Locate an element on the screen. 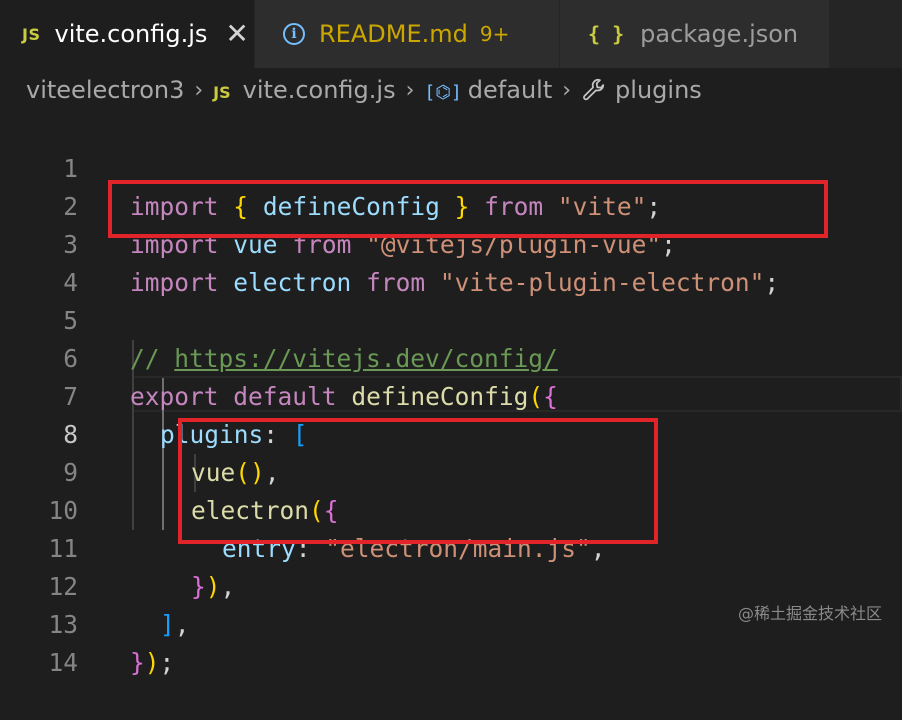  breadcrumb-property: plugins is located at coordinates (641, 90).